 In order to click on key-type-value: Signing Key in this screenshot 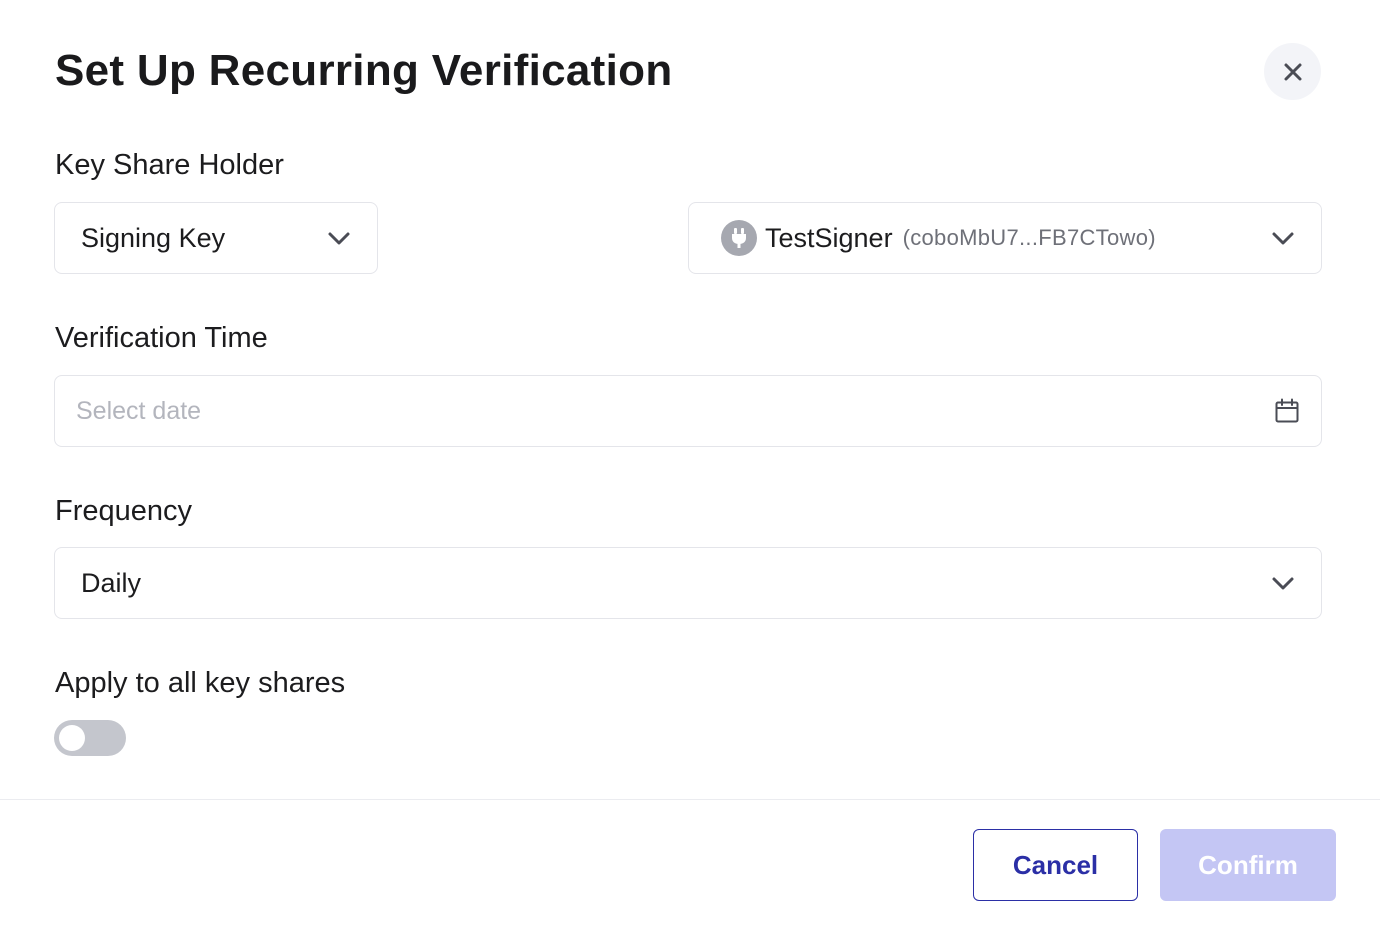, I will do `click(153, 237)`.